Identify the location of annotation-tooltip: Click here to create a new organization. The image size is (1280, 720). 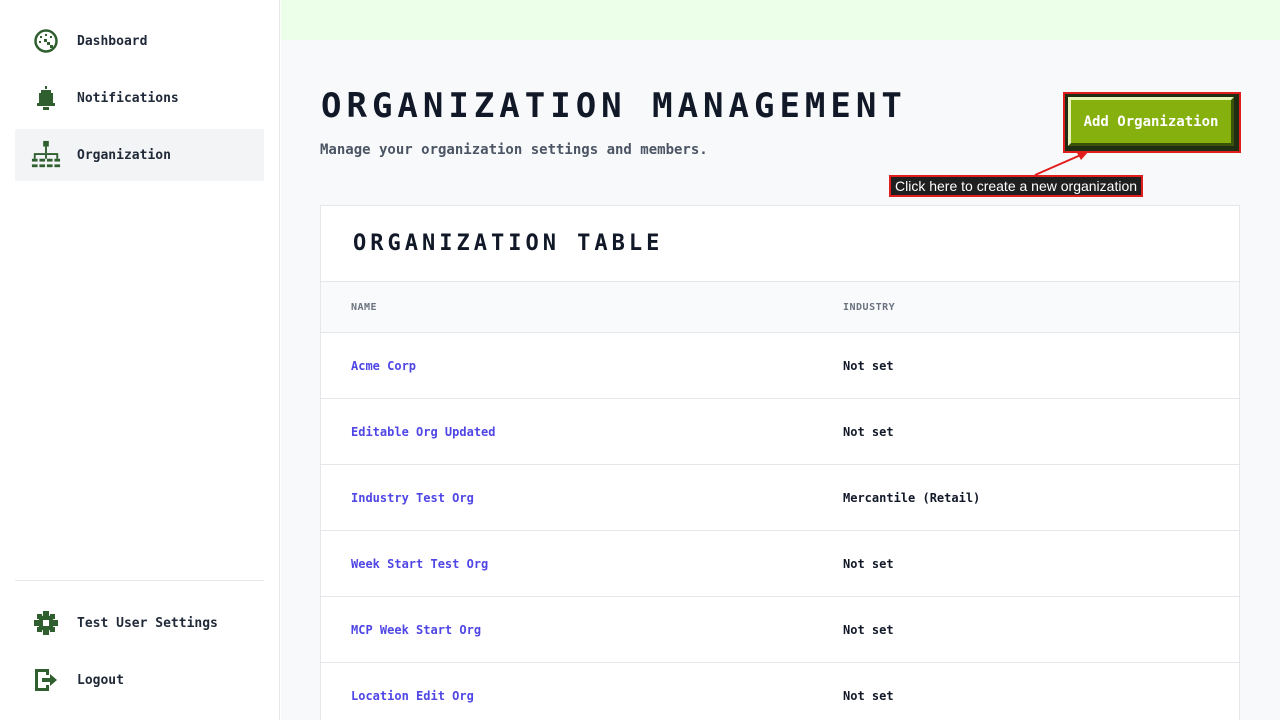
(1016, 186).